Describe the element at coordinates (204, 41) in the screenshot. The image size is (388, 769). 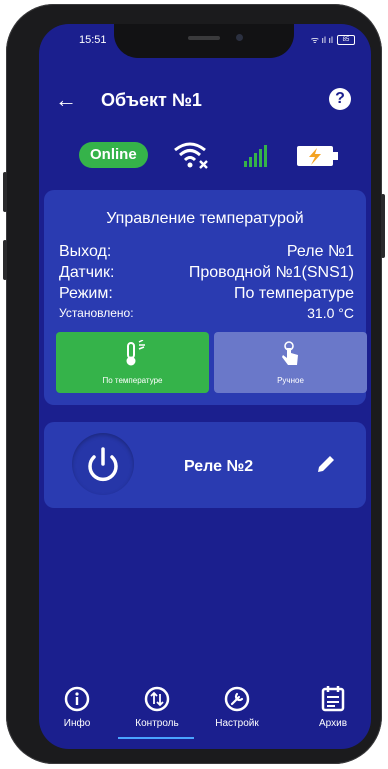
I see `phone-notch` at that location.